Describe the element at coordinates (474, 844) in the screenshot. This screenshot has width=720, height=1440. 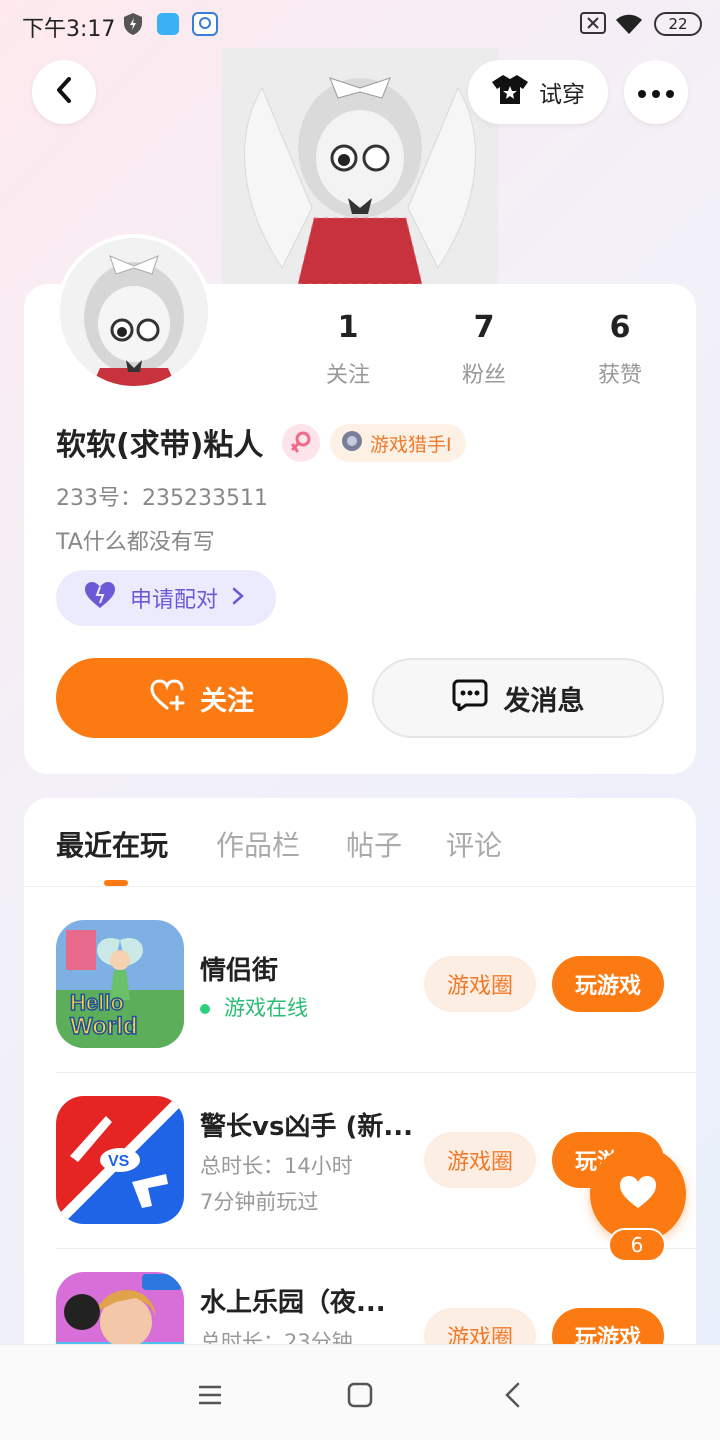
I see `tab-comments: 评论` at that location.